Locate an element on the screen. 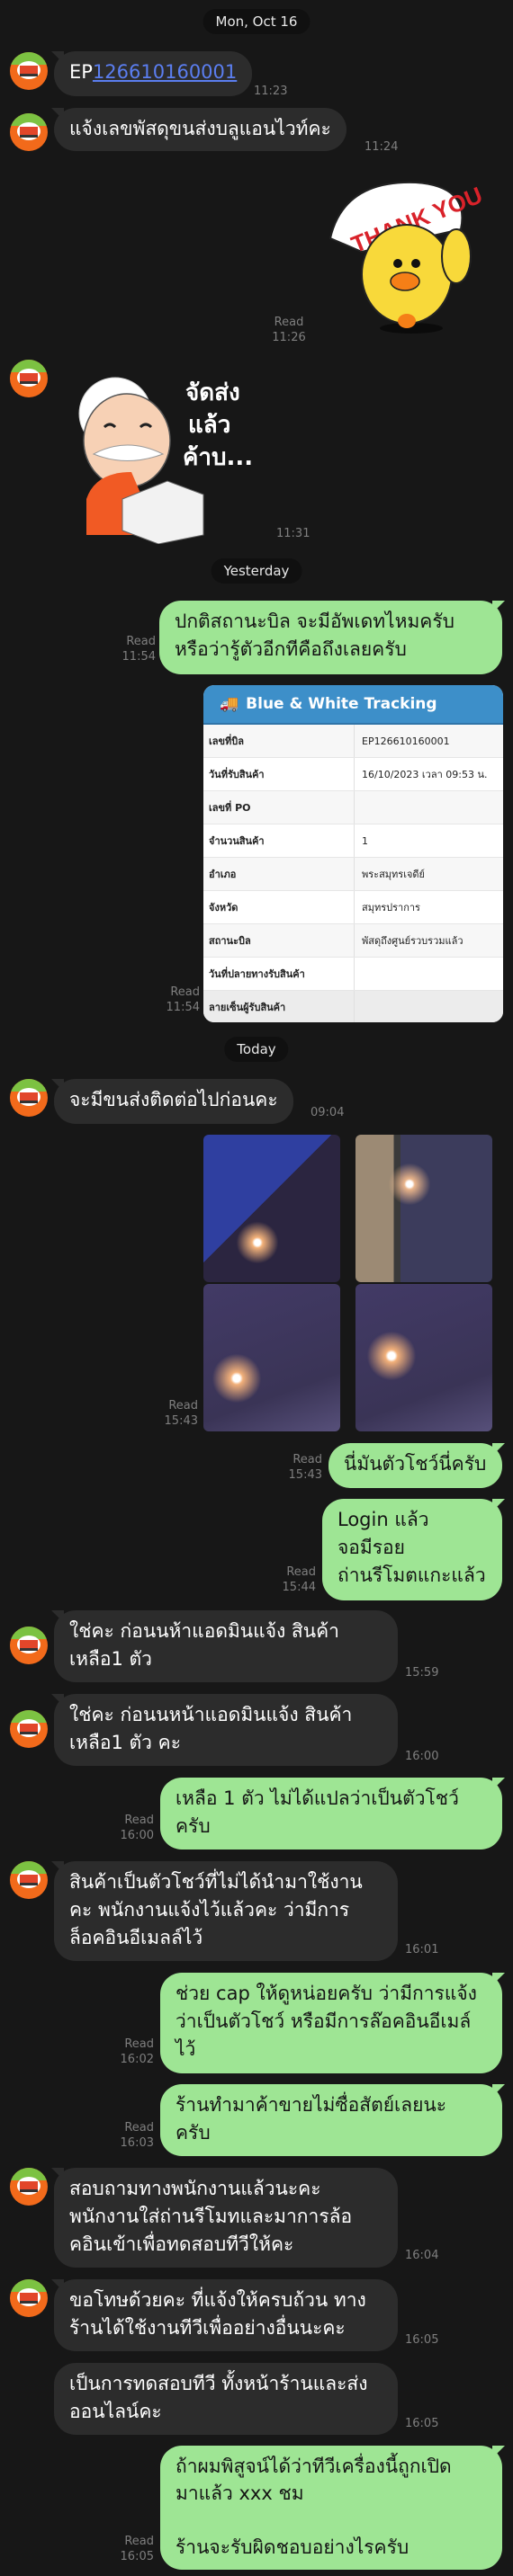  message-time: 11:23 is located at coordinates (271, 92).